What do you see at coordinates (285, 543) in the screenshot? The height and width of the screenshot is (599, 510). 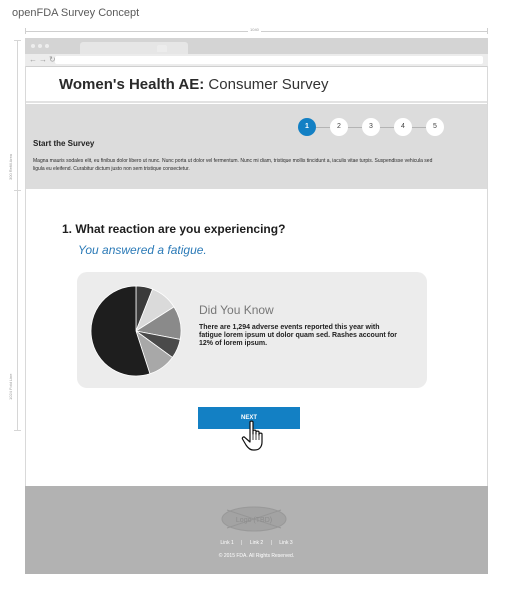 I see `footer-link-3: Link 3` at bounding box center [285, 543].